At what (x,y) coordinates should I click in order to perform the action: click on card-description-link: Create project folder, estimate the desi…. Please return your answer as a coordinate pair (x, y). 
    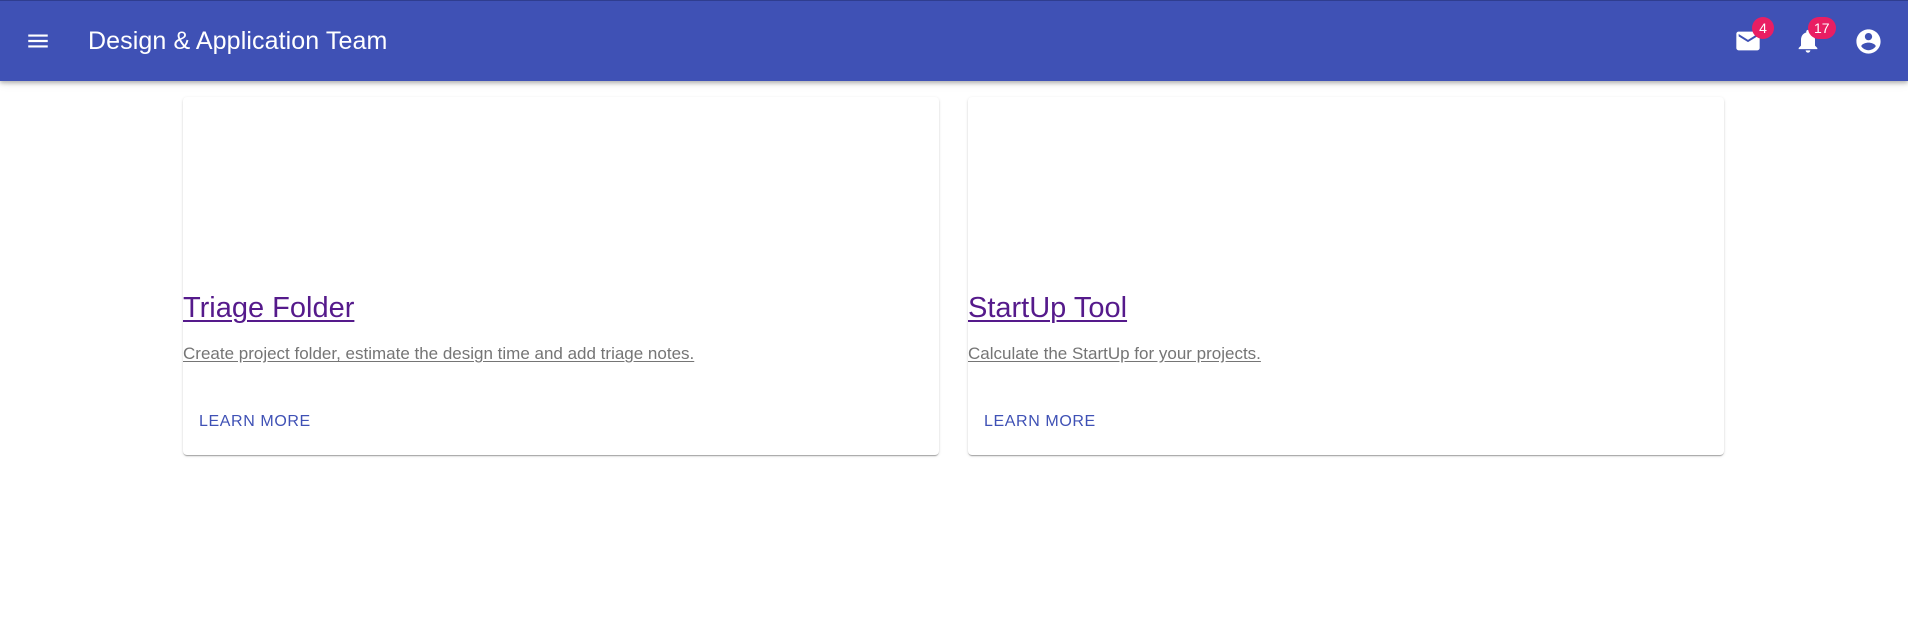
    Looking at the image, I should click on (561, 354).